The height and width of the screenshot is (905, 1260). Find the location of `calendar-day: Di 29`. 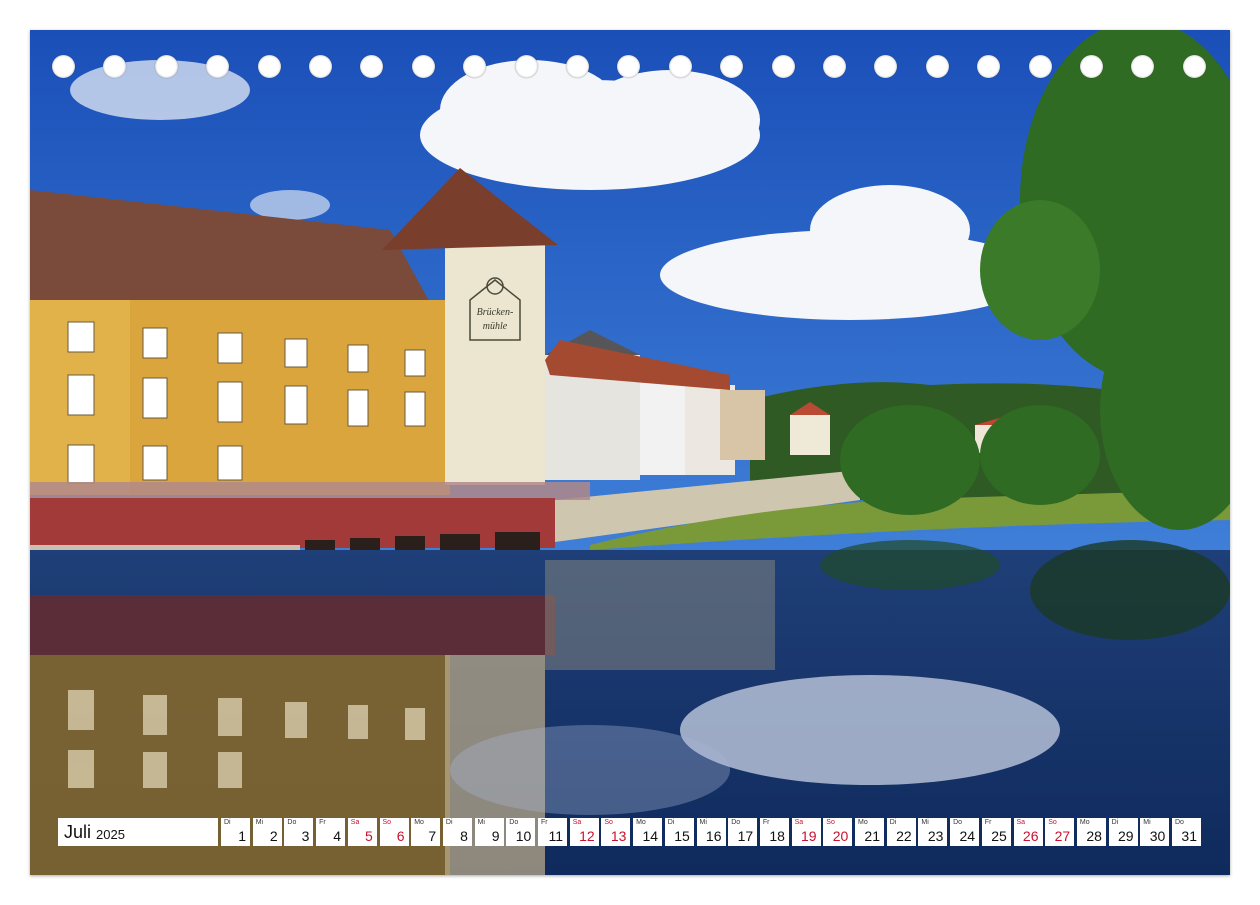

calendar-day: Di 29 is located at coordinates (1123, 832).